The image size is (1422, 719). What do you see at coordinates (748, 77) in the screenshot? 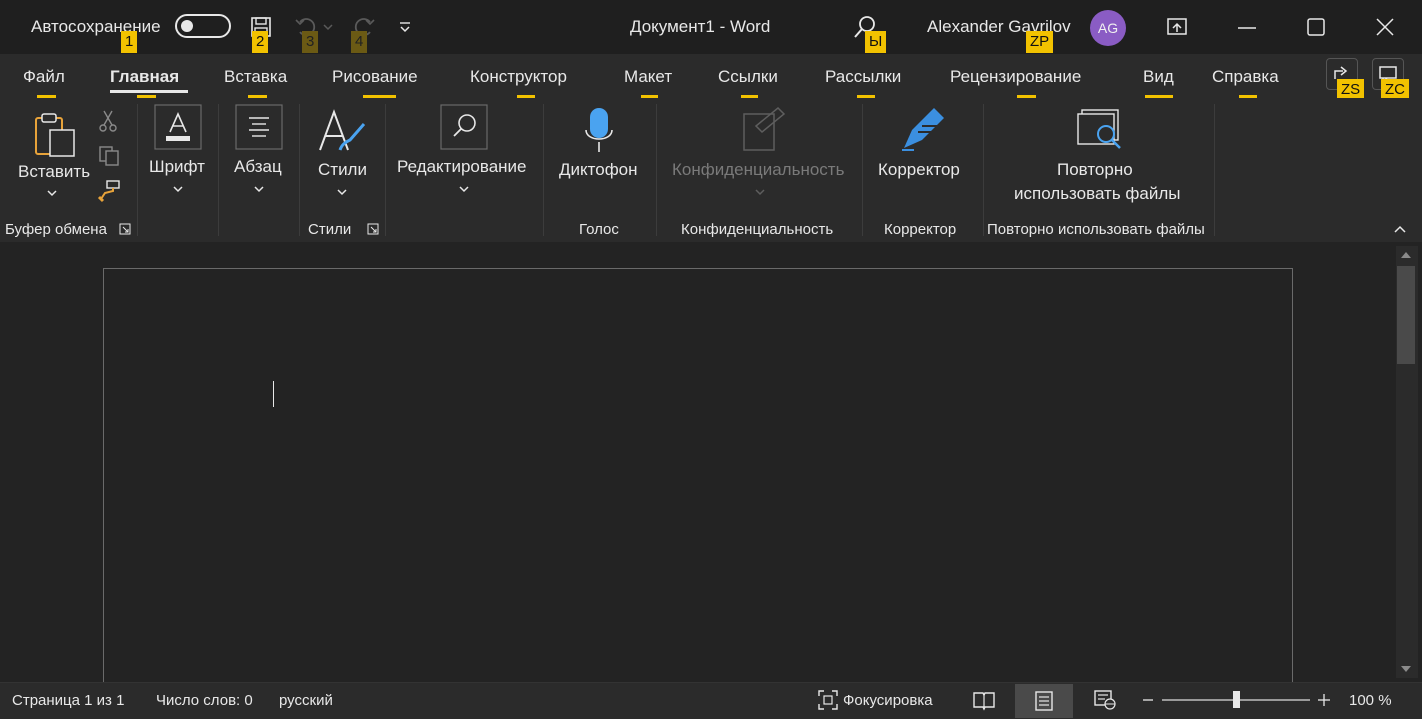
I see `tab-references: Ссылки` at bounding box center [748, 77].